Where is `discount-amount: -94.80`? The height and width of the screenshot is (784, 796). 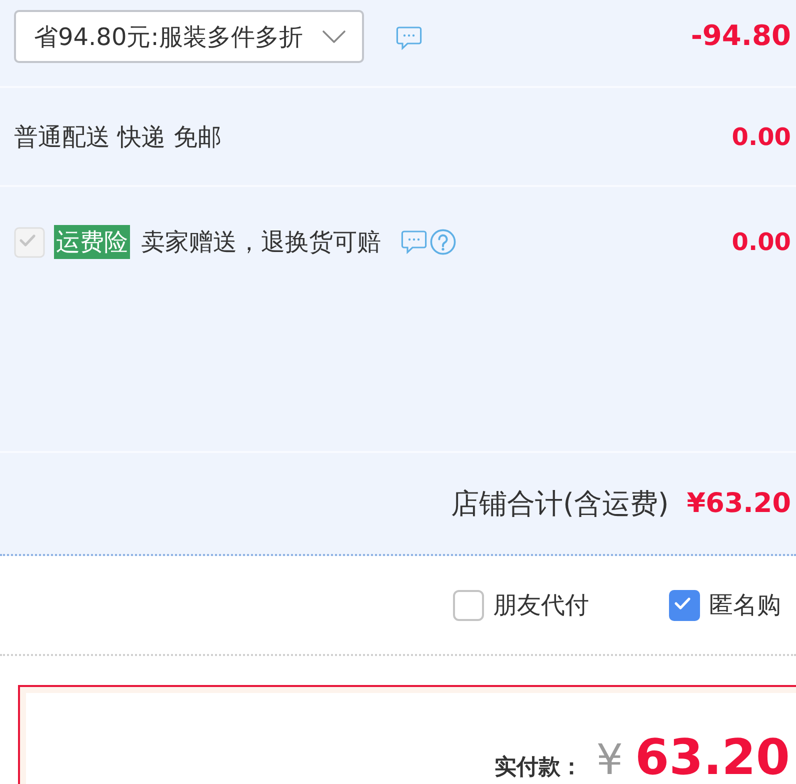 discount-amount: -94.80 is located at coordinates (740, 36).